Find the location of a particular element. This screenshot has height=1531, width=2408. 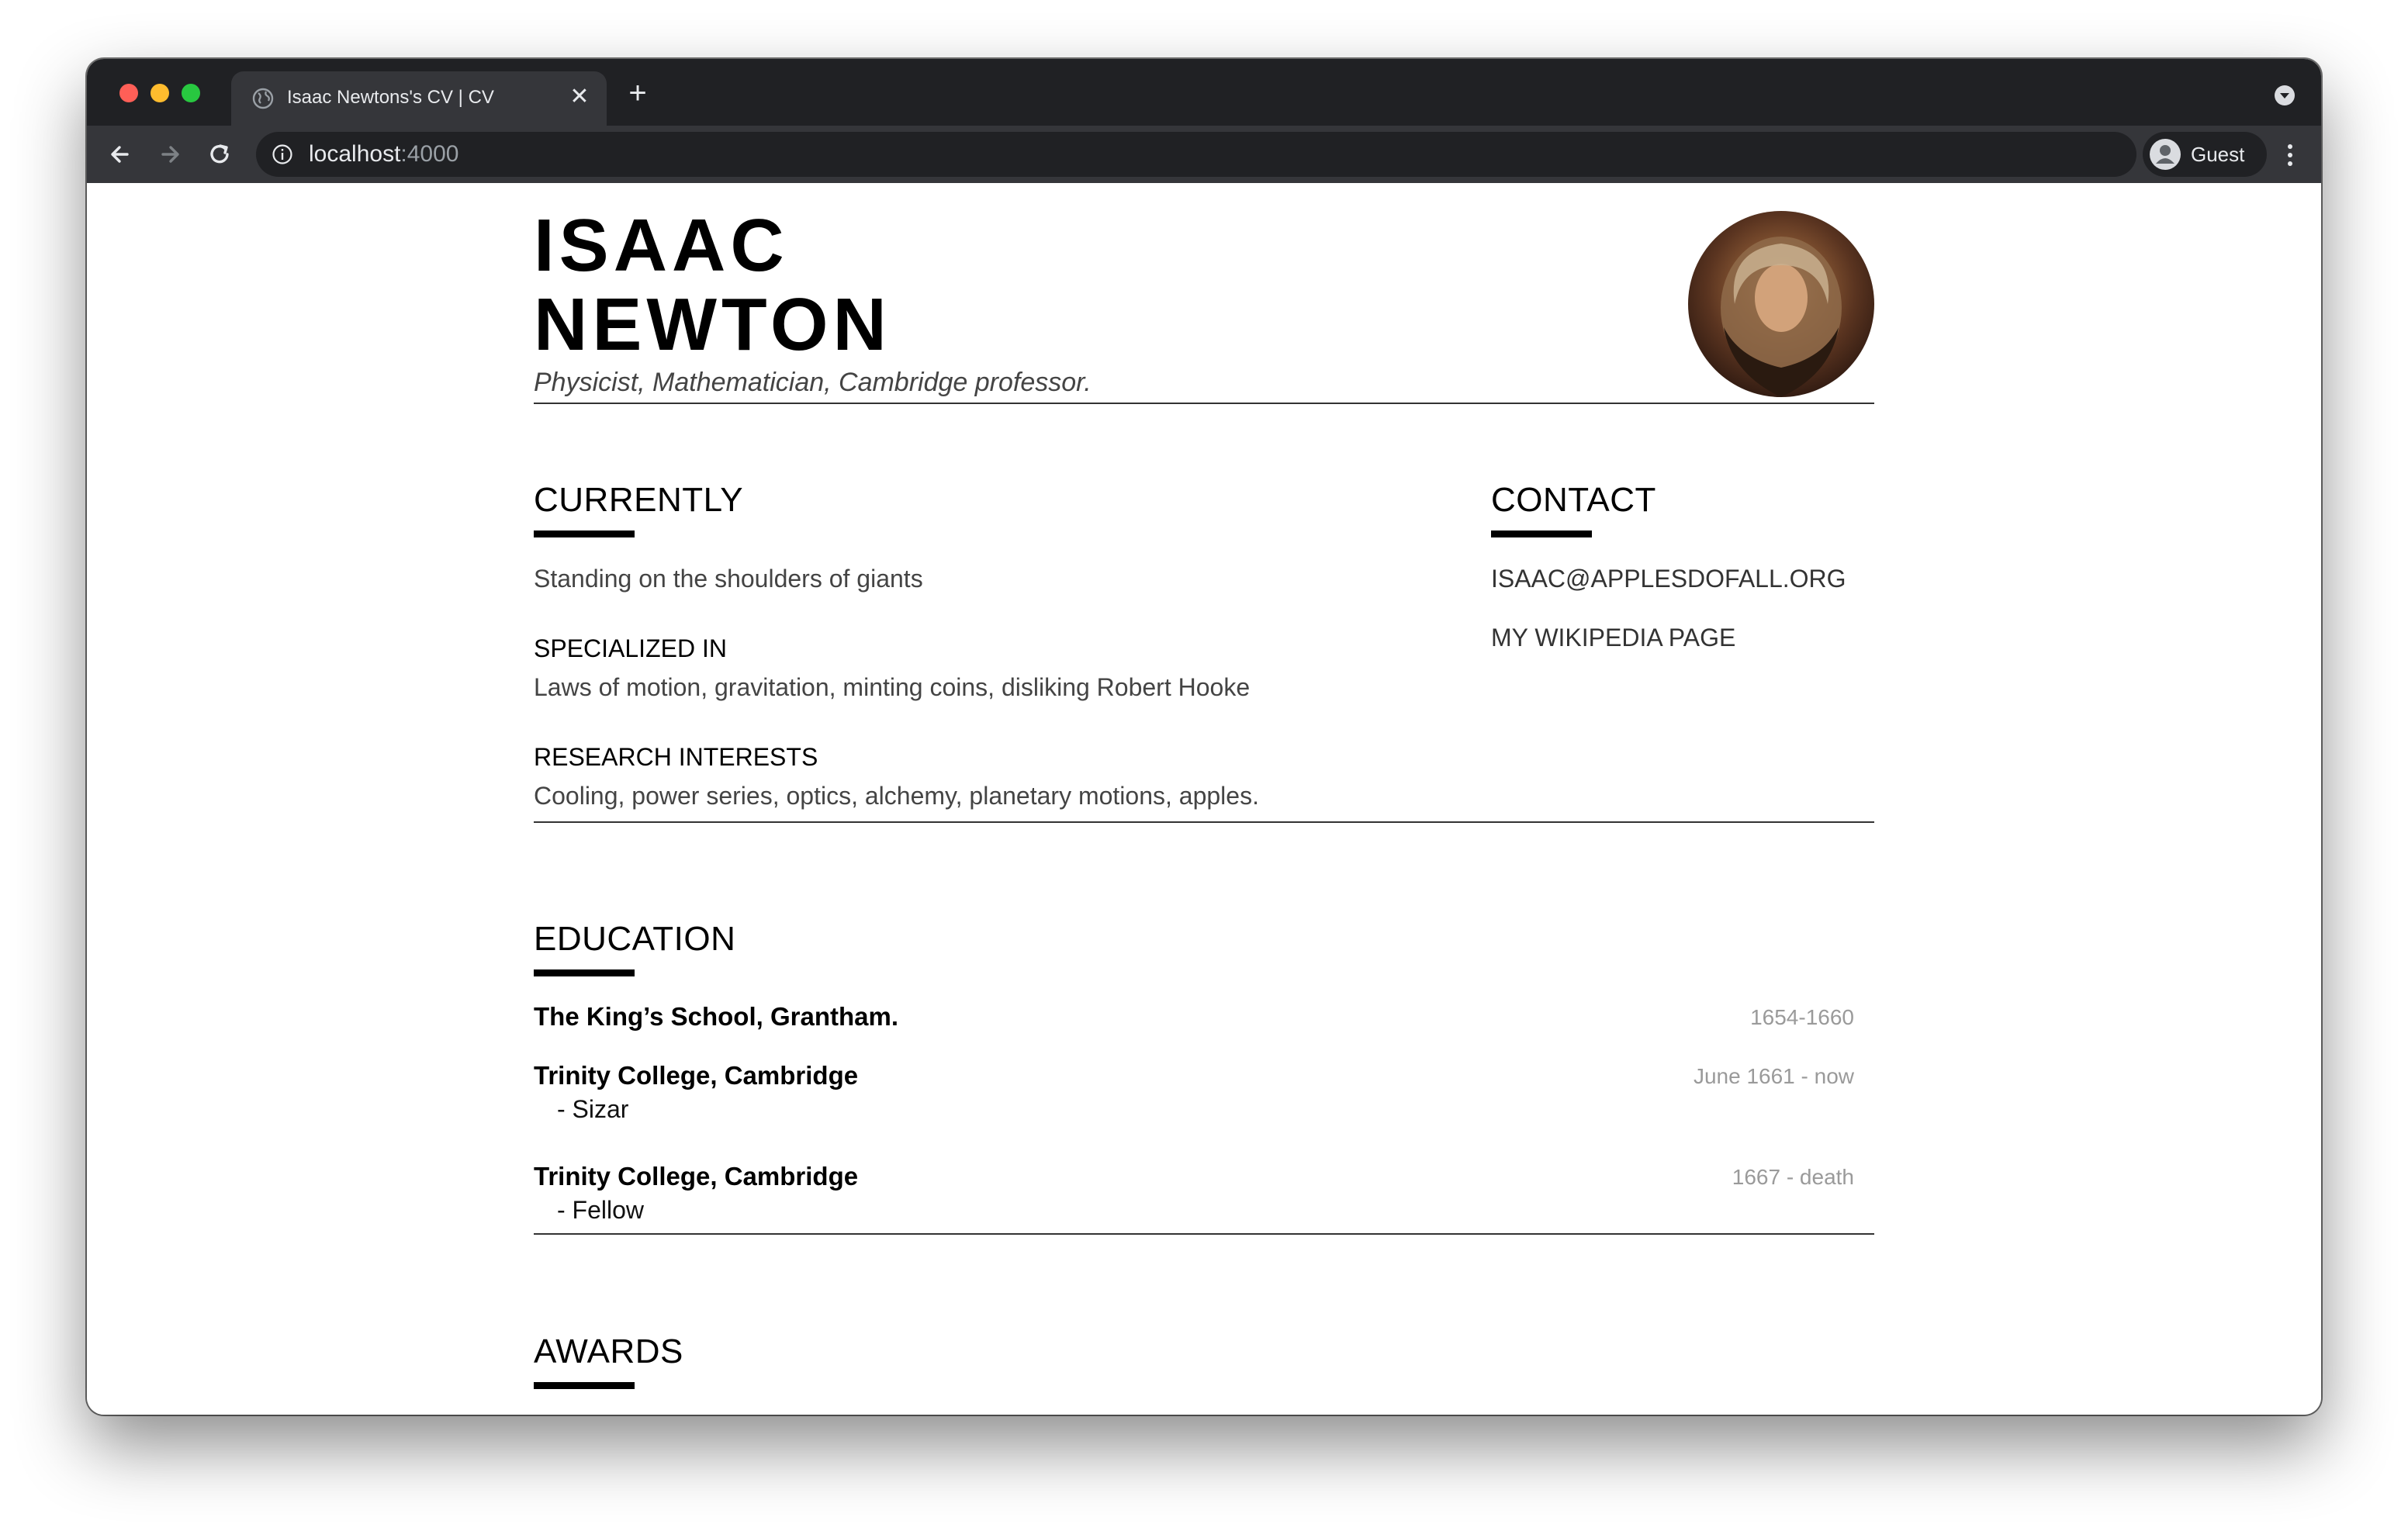

avatar is located at coordinates (1781, 304).